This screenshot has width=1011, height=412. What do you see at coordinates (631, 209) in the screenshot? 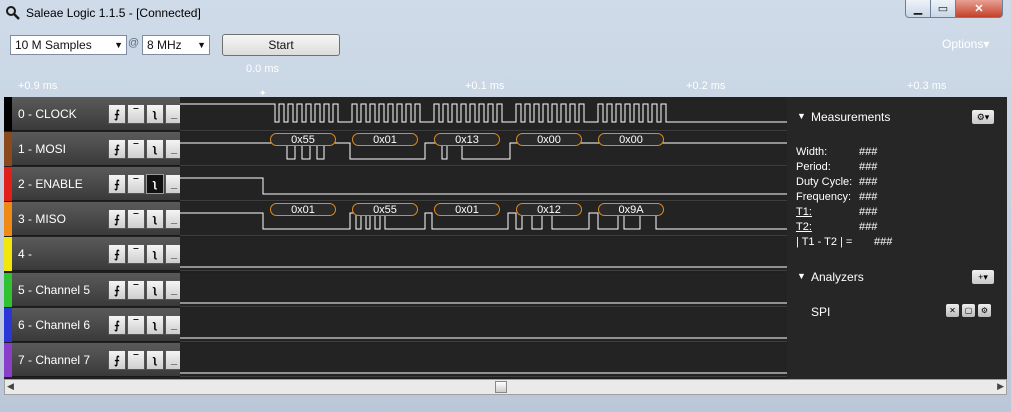
I see `decoded-byte-bubble: 0x9A` at bounding box center [631, 209].